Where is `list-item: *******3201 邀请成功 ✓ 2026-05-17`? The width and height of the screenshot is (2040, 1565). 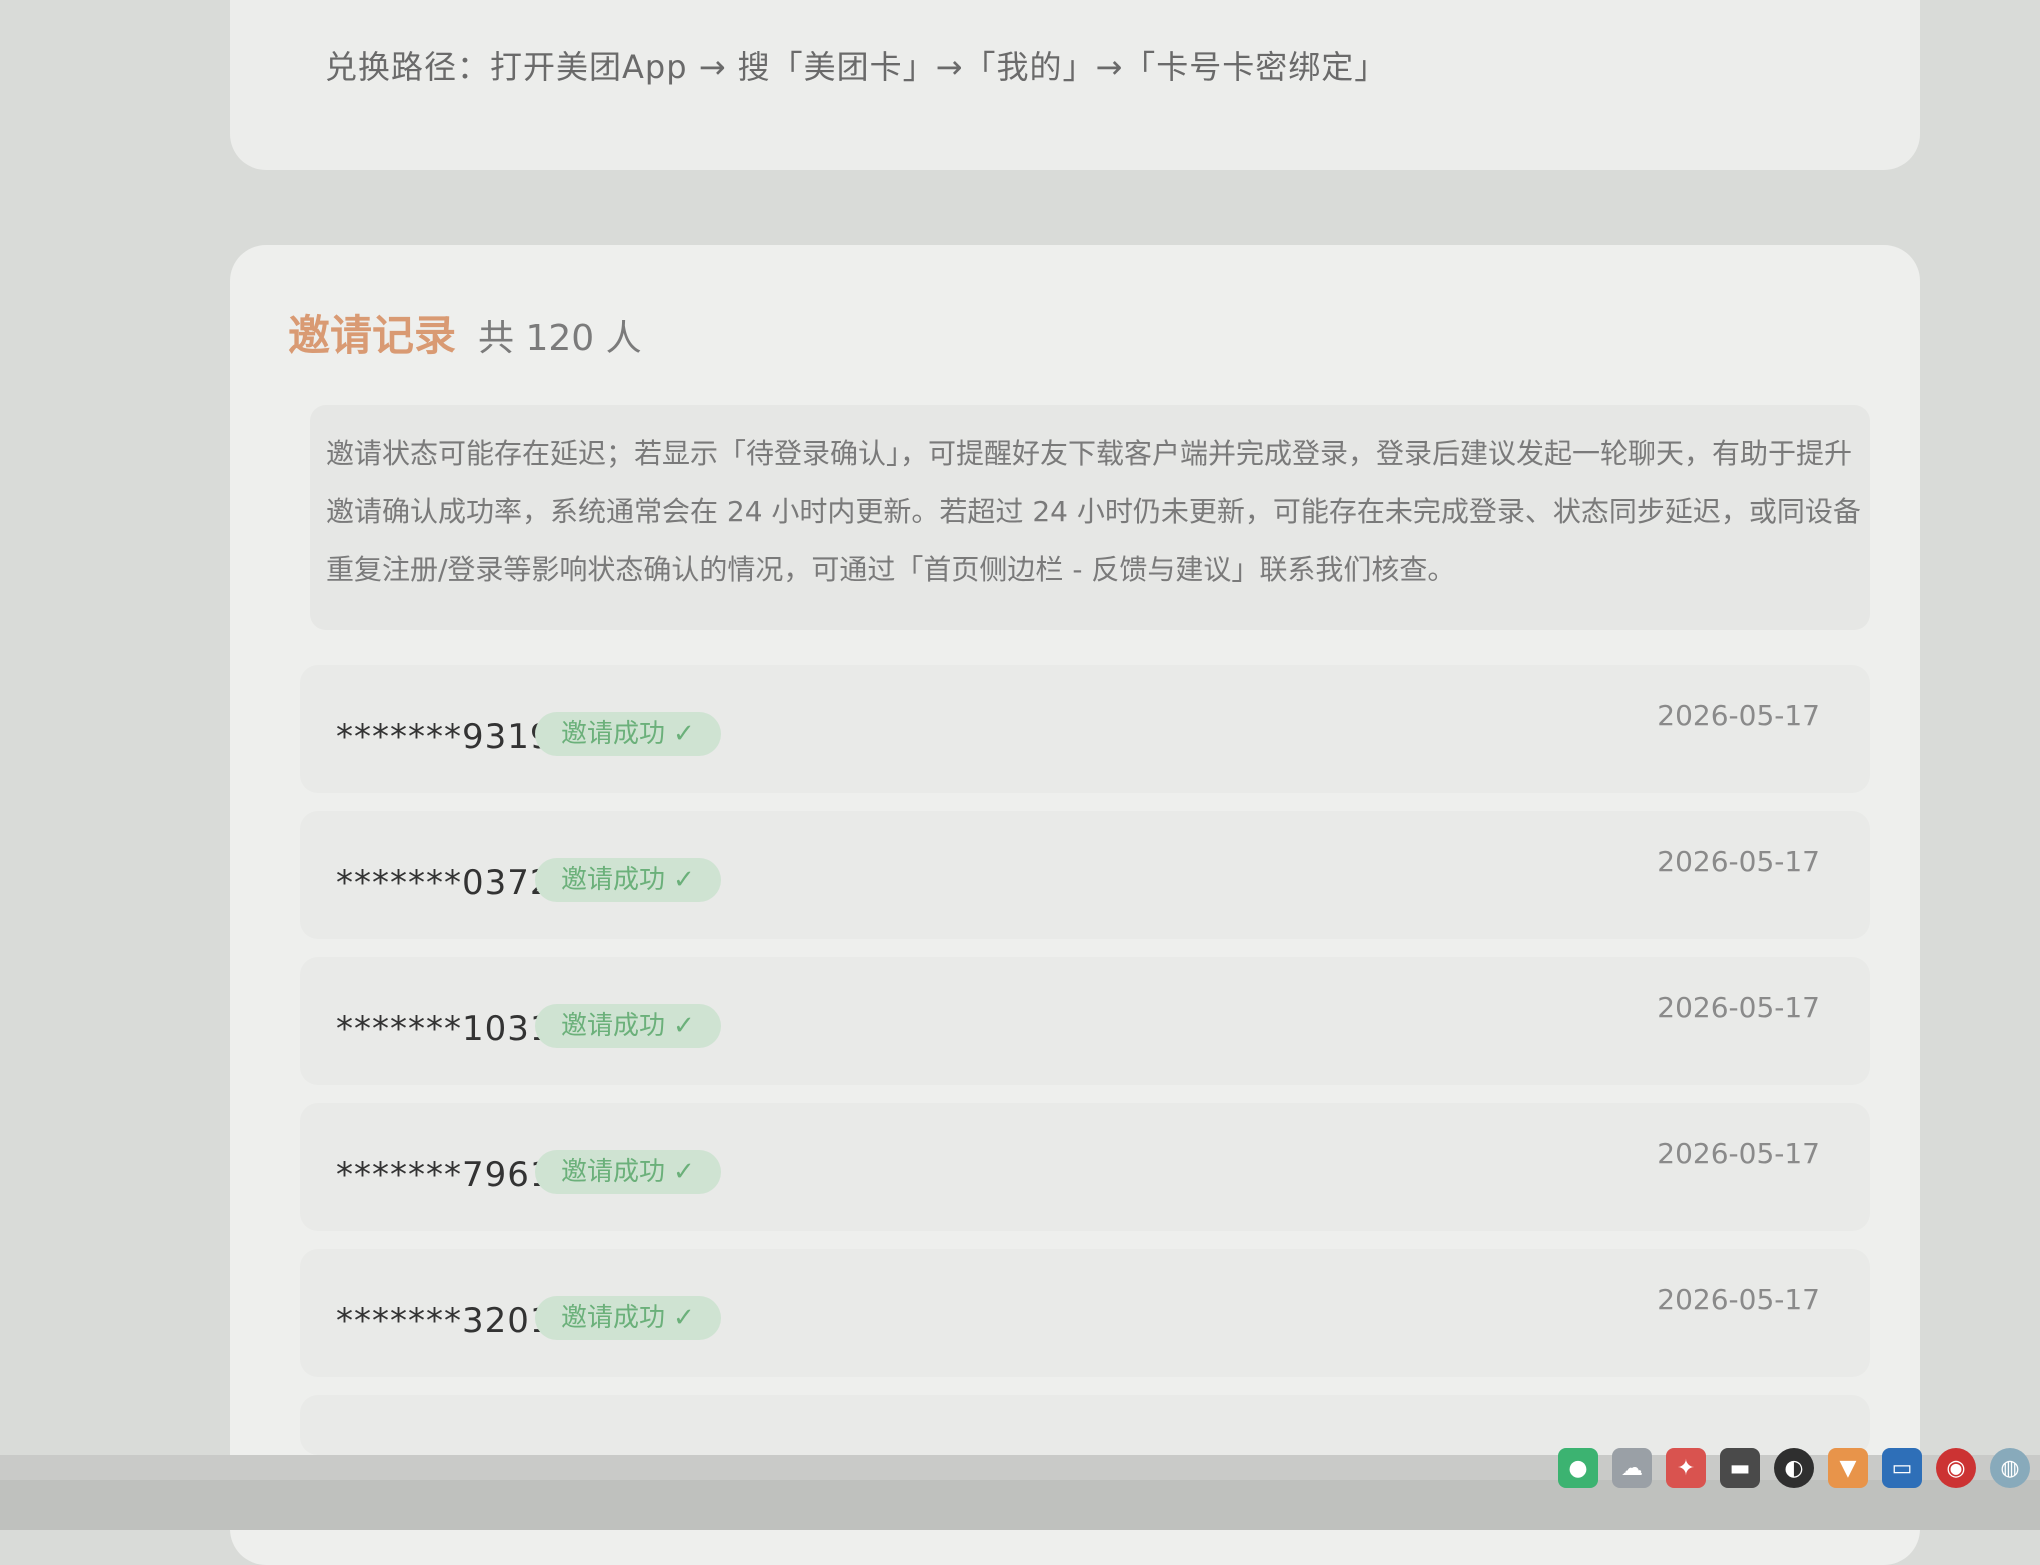
list-item: *******3201 邀请成功 ✓ 2026-05-17 is located at coordinates (1085, 1313).